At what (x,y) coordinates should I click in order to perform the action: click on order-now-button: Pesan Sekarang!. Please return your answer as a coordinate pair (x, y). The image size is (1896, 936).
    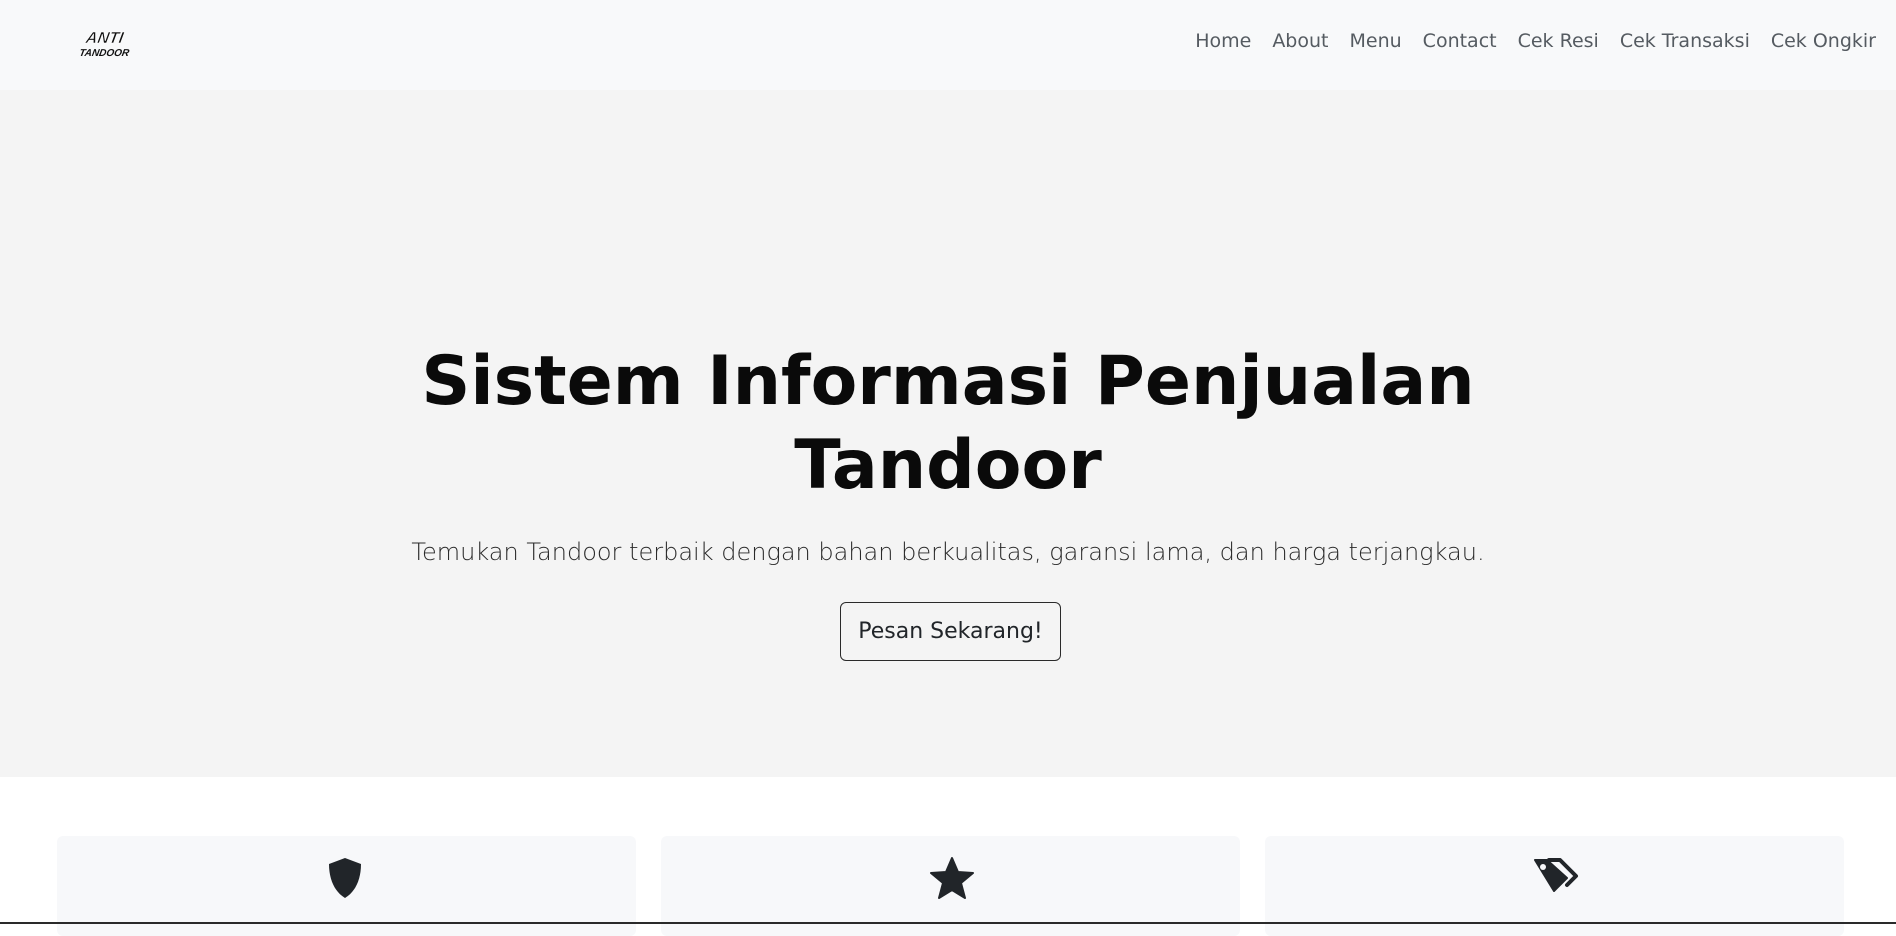
    Looking at the image, I should click on (950, 631).